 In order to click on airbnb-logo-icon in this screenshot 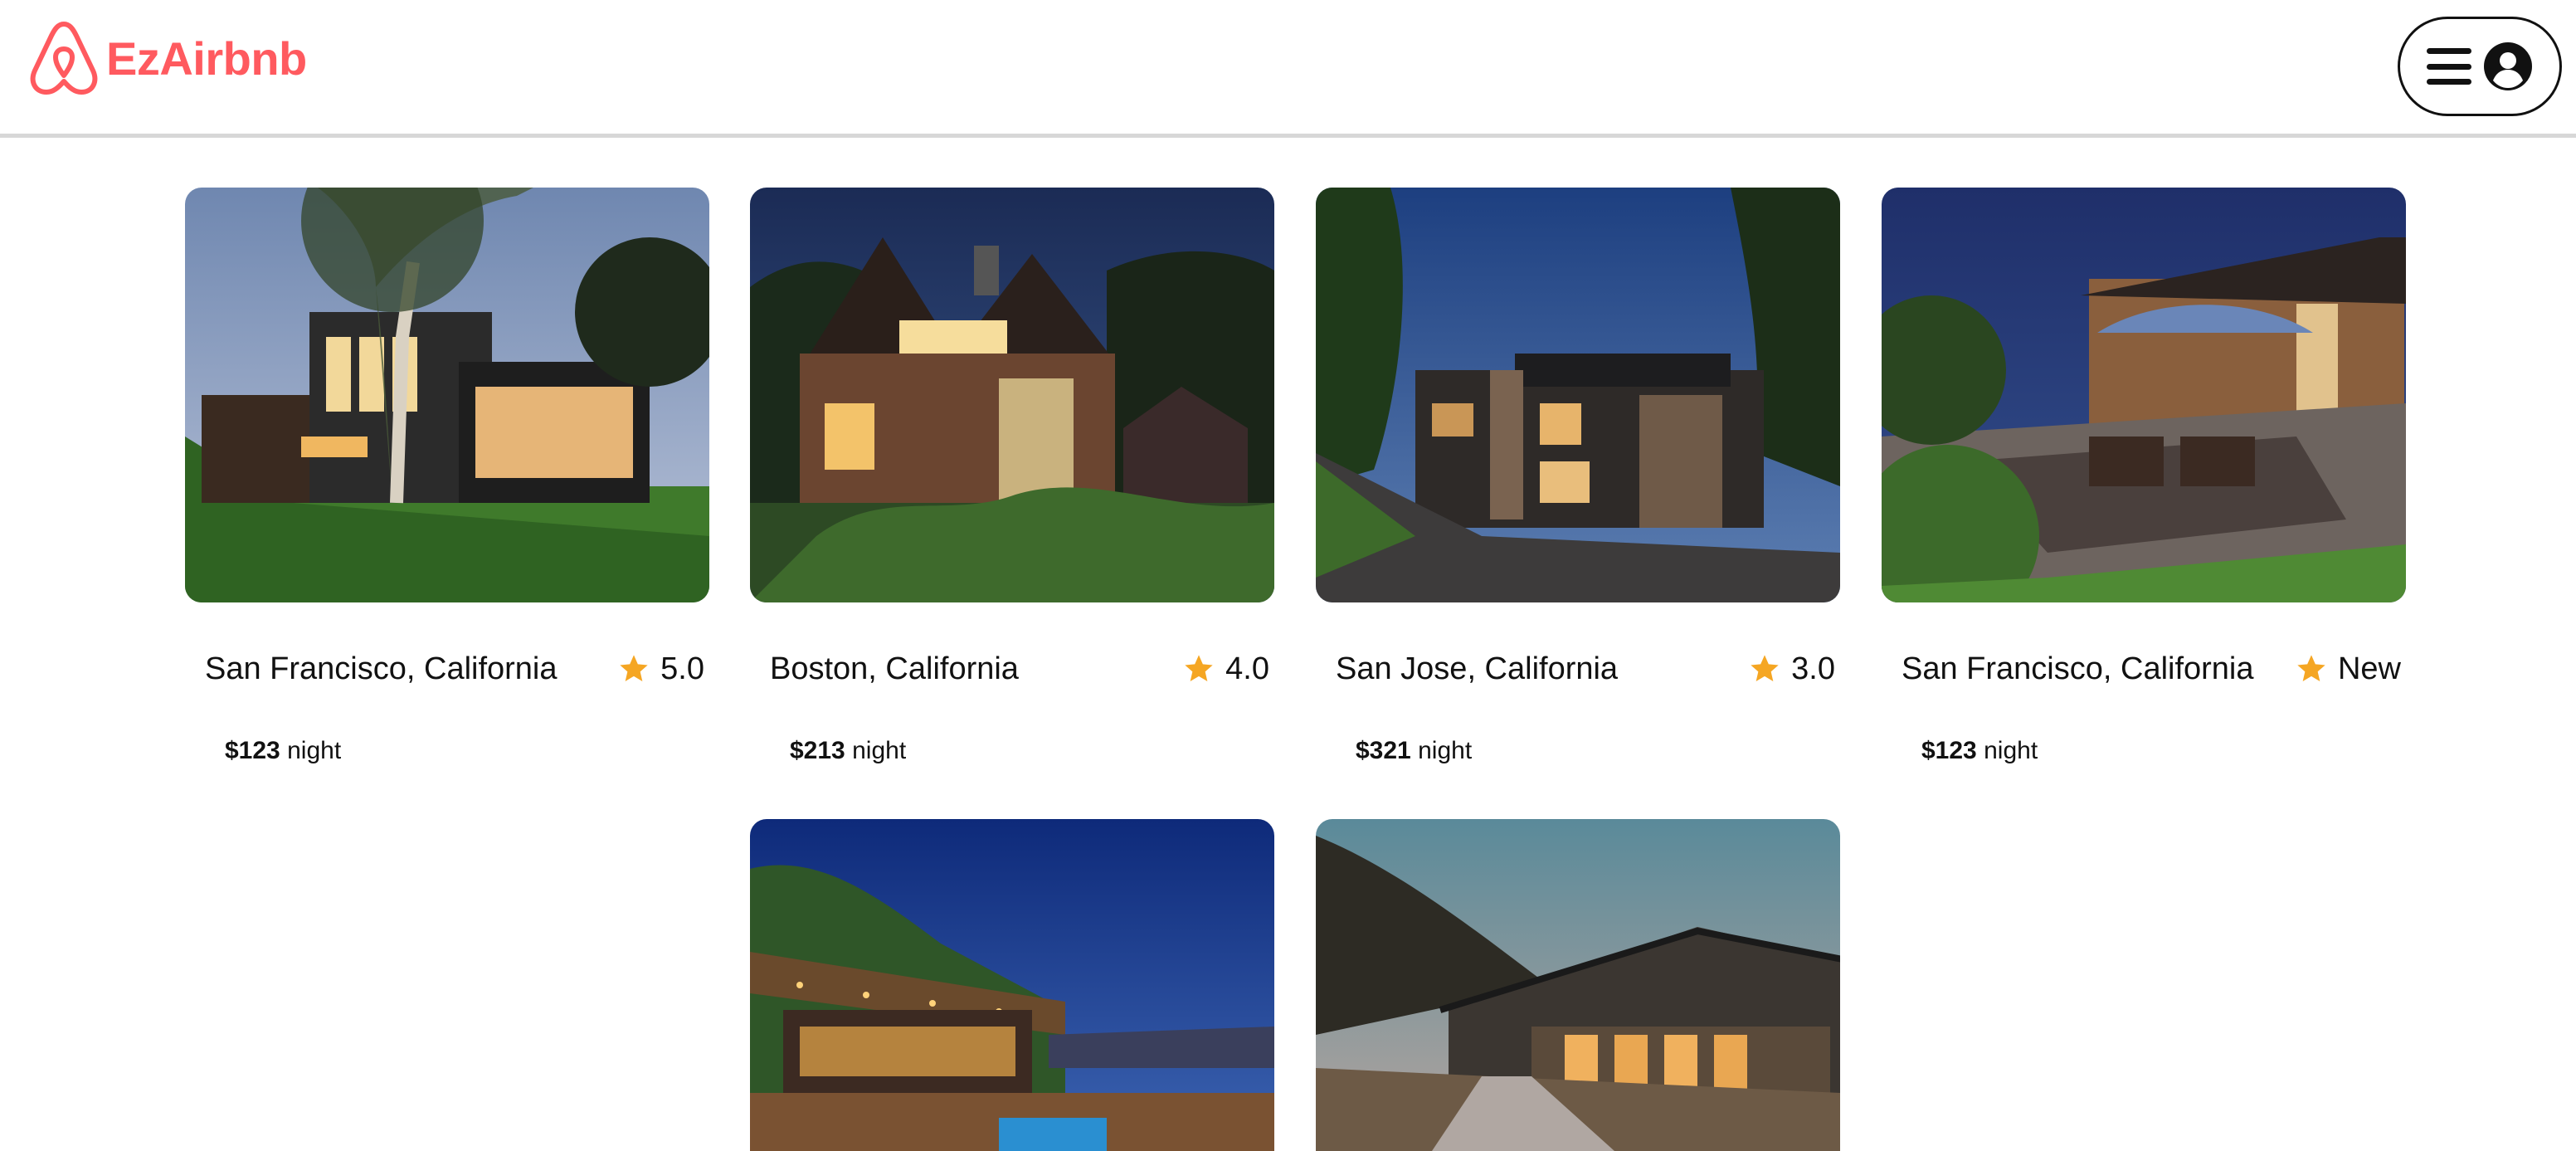, I will do `click(64, 58)`.